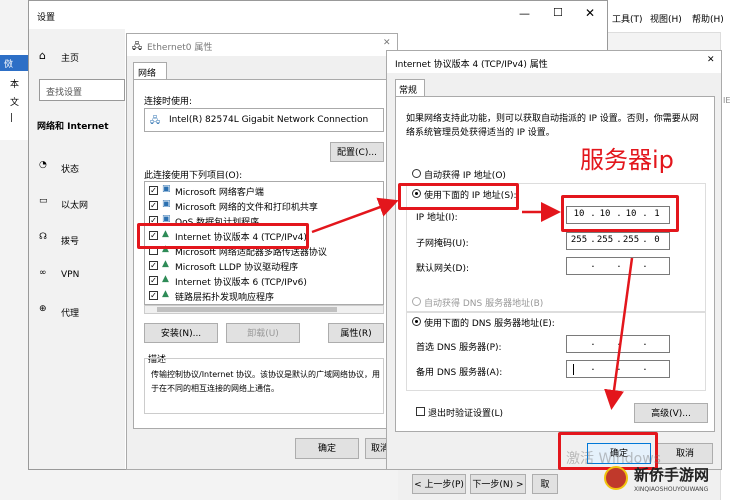 The image size is (735, 500). I want to click on settings-title: 设置, so click(46, 18).